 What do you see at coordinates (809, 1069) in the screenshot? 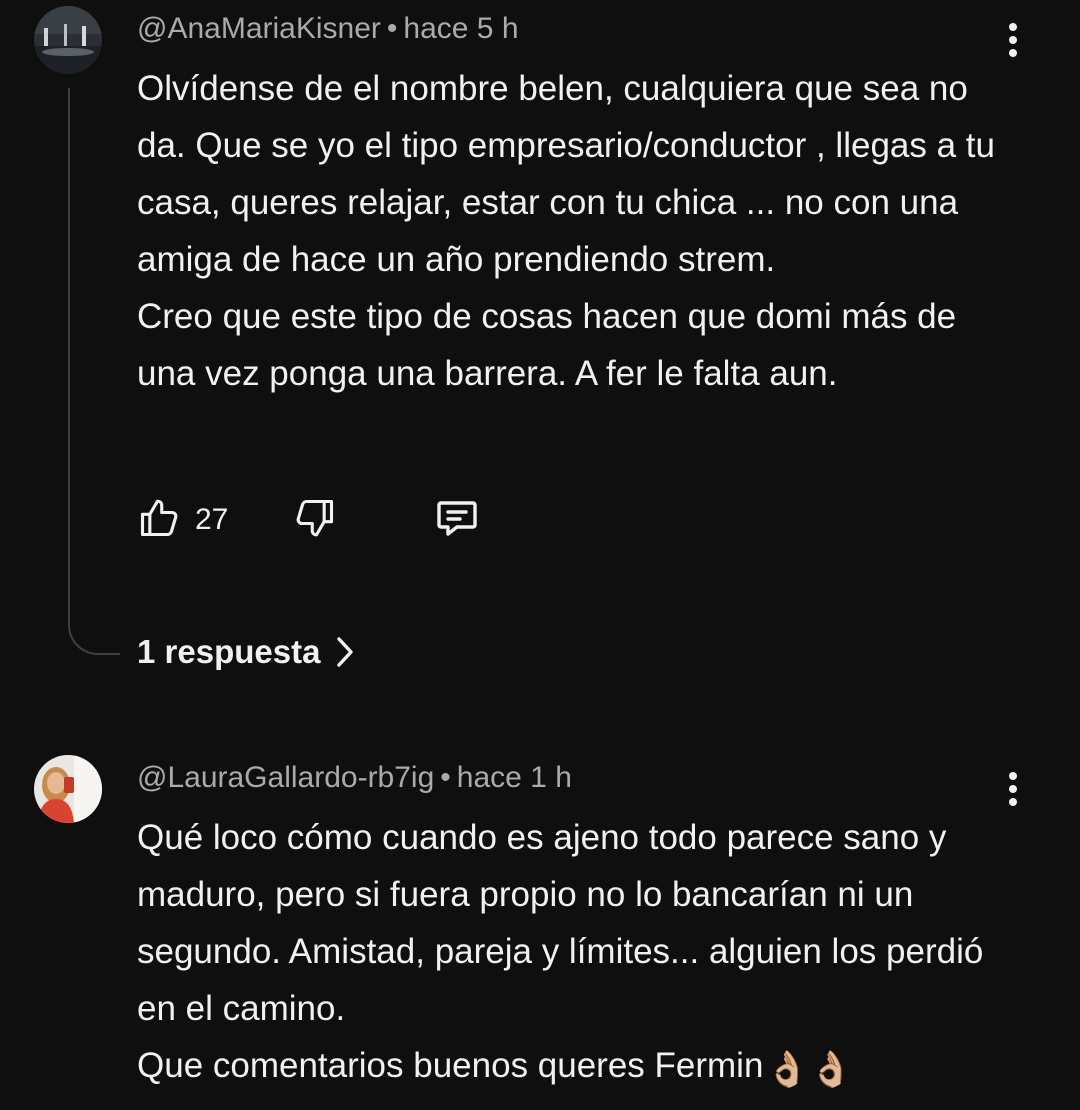
I see `ok-hand-emoji: 👌🏼👌🏼` at bounding box center [809, 1069].